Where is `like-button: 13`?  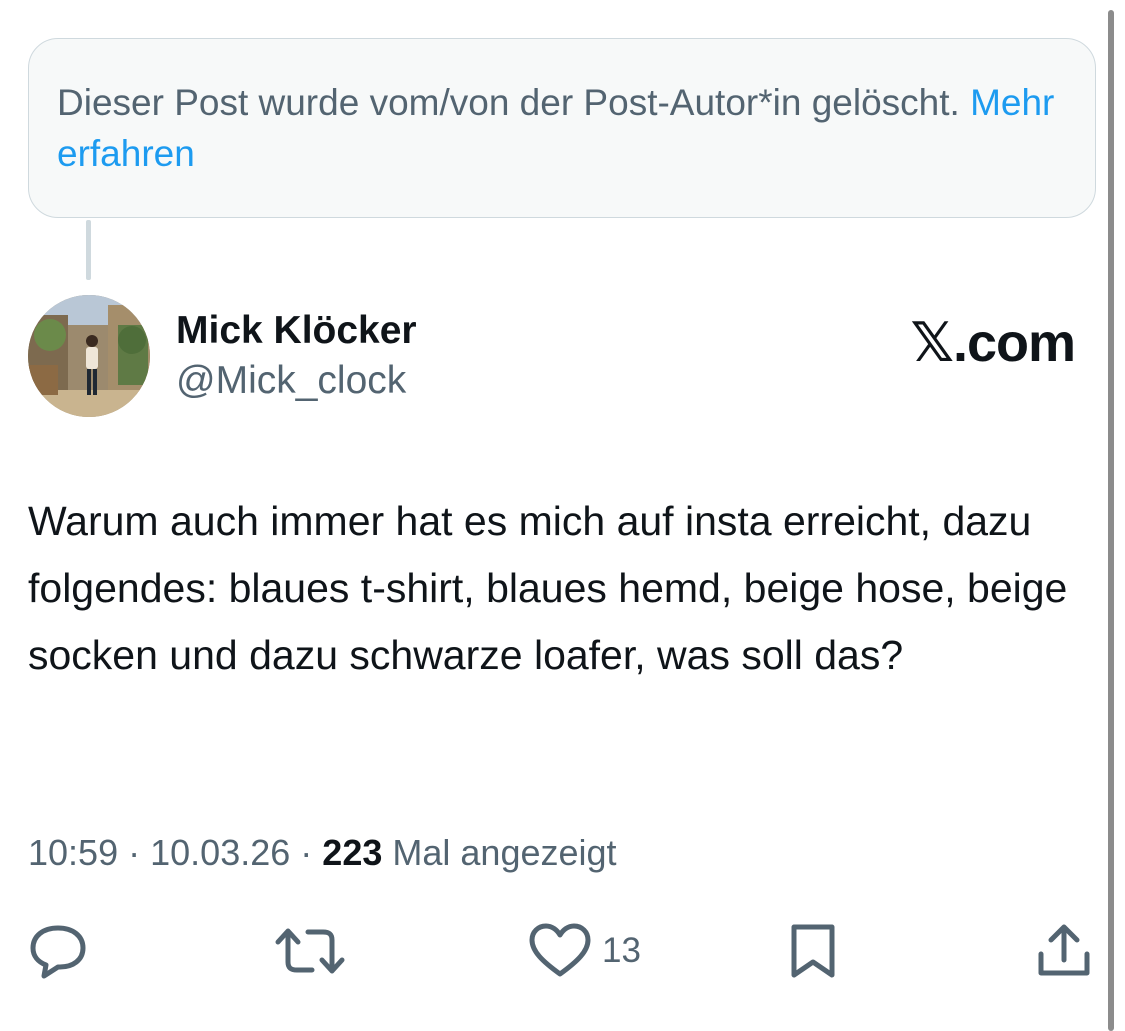
like-button: 13 is located at coordinates (584, 951).